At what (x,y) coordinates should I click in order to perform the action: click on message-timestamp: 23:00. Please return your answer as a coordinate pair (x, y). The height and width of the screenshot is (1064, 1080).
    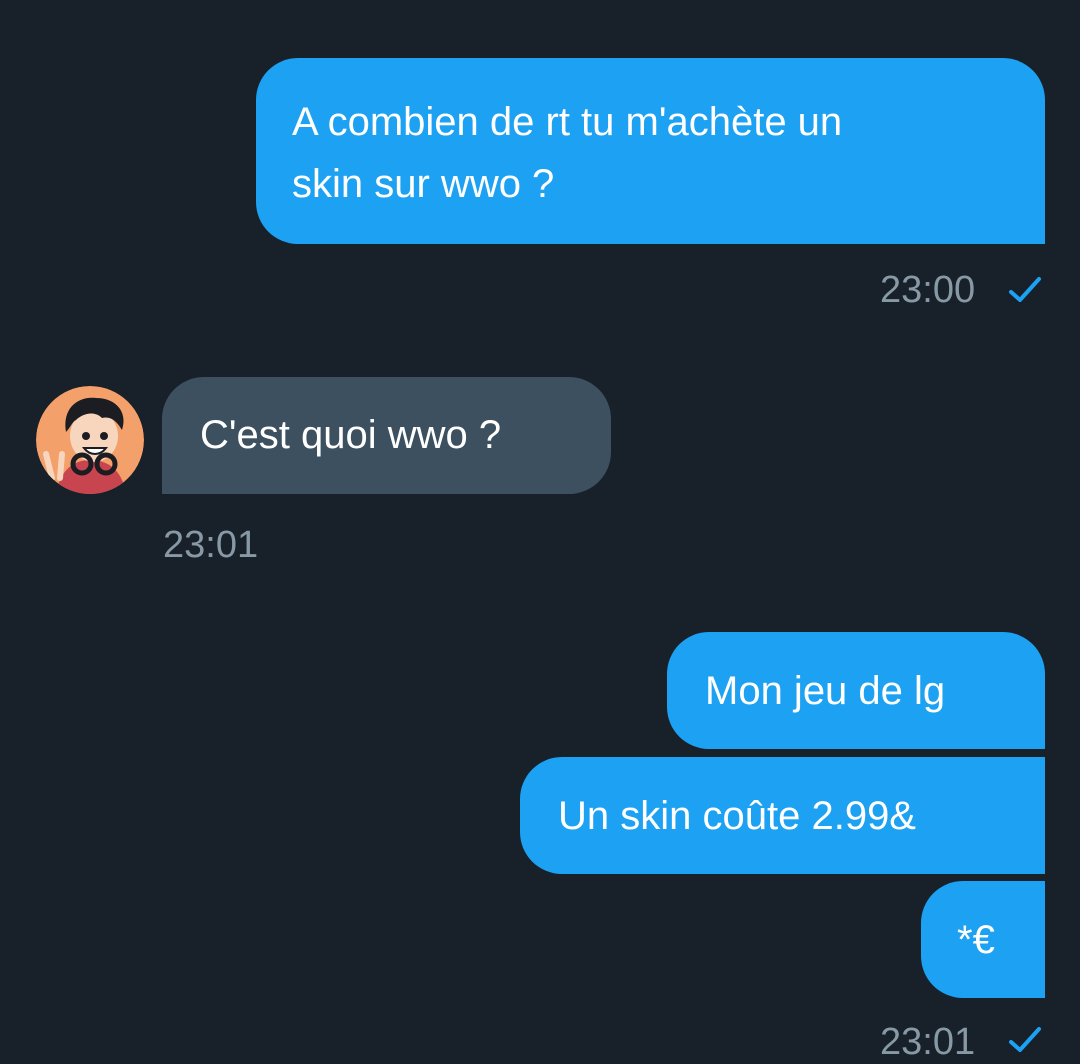
    Looking at the image, I should click on (928, 290).